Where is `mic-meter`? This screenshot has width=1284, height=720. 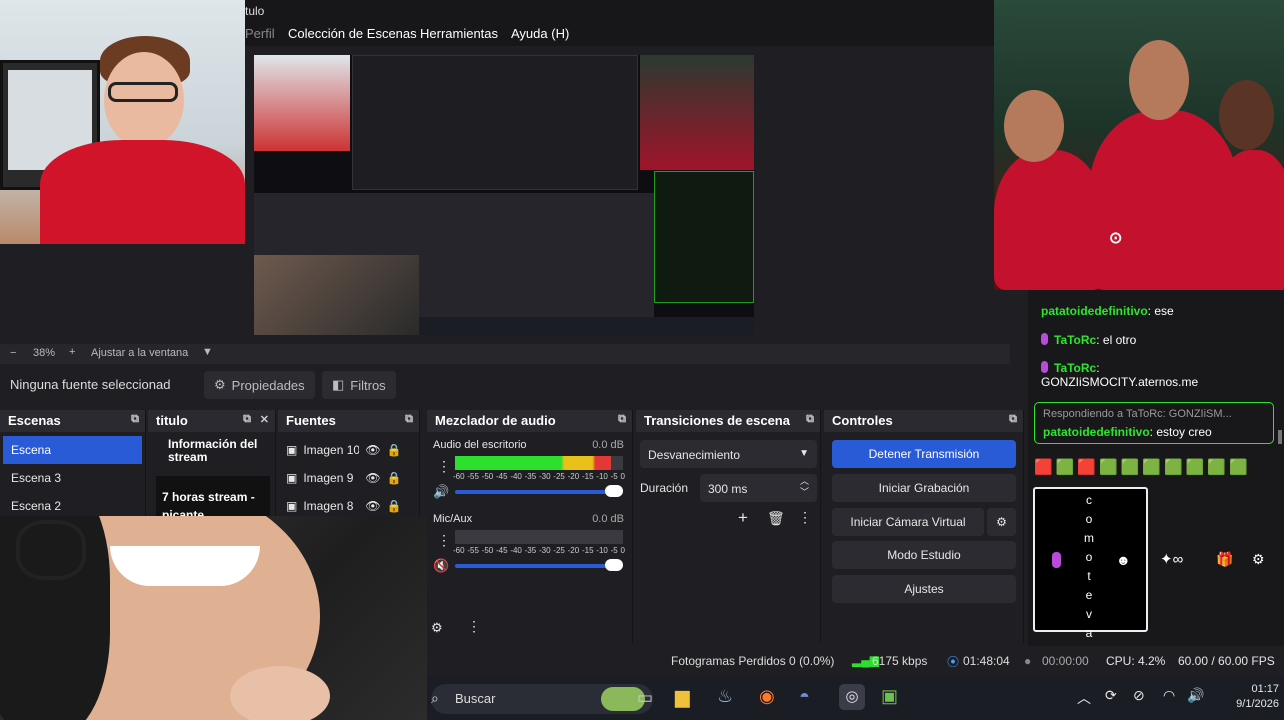
mic-meter is located at coordinates (539, 537).